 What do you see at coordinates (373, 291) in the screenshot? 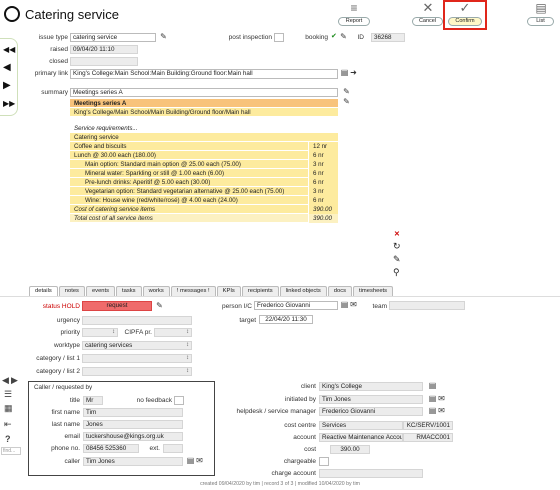
I see `tab-timesheets: timesheets` at bounding box center [373, 291].